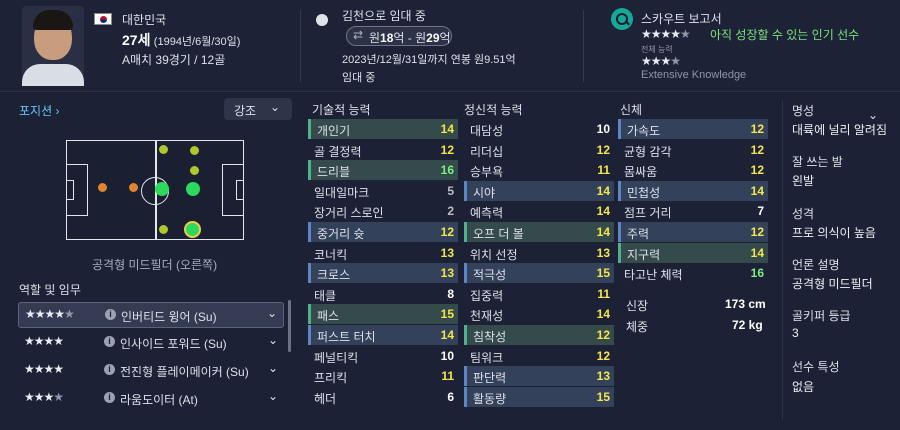 This screenshot has width=900, height=430. Describe the element at coordinates (681, 18) in the screenshot. I see `scout-report-title: 스카우트 보고서` at that location.